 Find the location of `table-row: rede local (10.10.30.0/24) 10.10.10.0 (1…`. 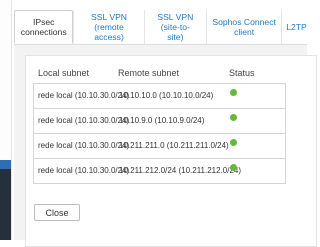

table-row: rede local (10.10.30.0/24) 10.10.10.0 (1… is located at coordinates (159, 96).